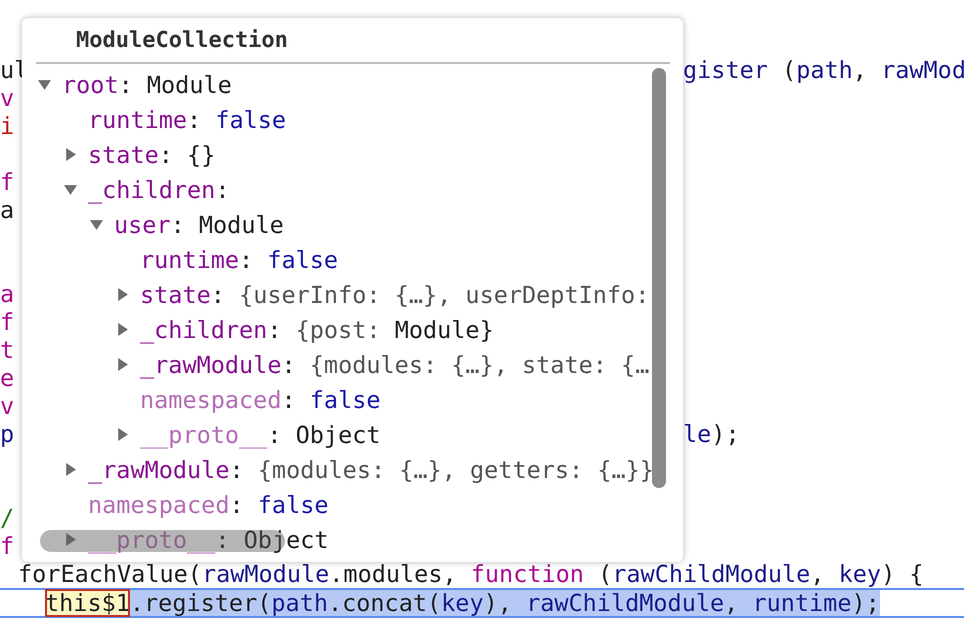  What do you see at coordinates (823, 70) in the screenshot?
I see `code-text: gister (path, rawMod` at bounding box center [823, 70].